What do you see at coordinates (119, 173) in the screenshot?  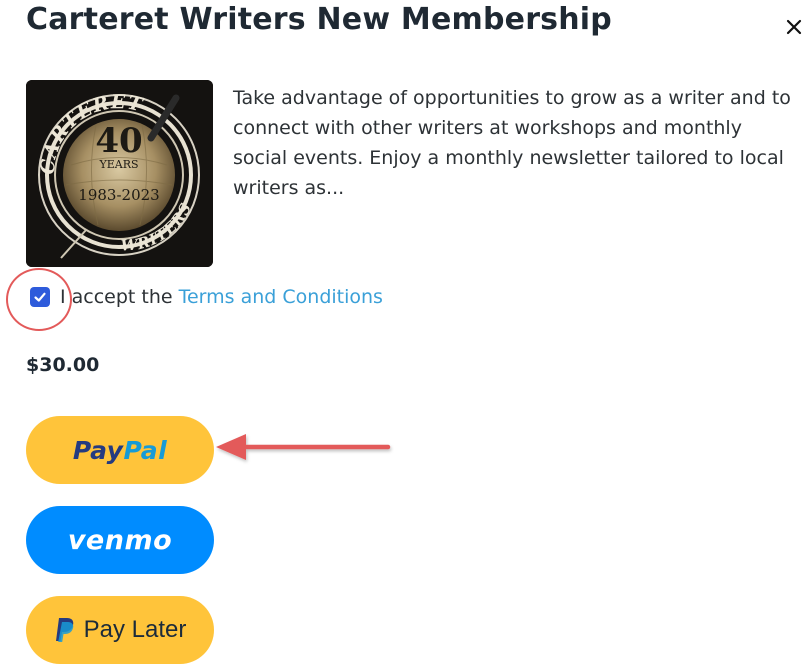 I see `product-logo: CARTERET WRITERS 40 YEARS 1983-2023` at bounding box center [119, 173].